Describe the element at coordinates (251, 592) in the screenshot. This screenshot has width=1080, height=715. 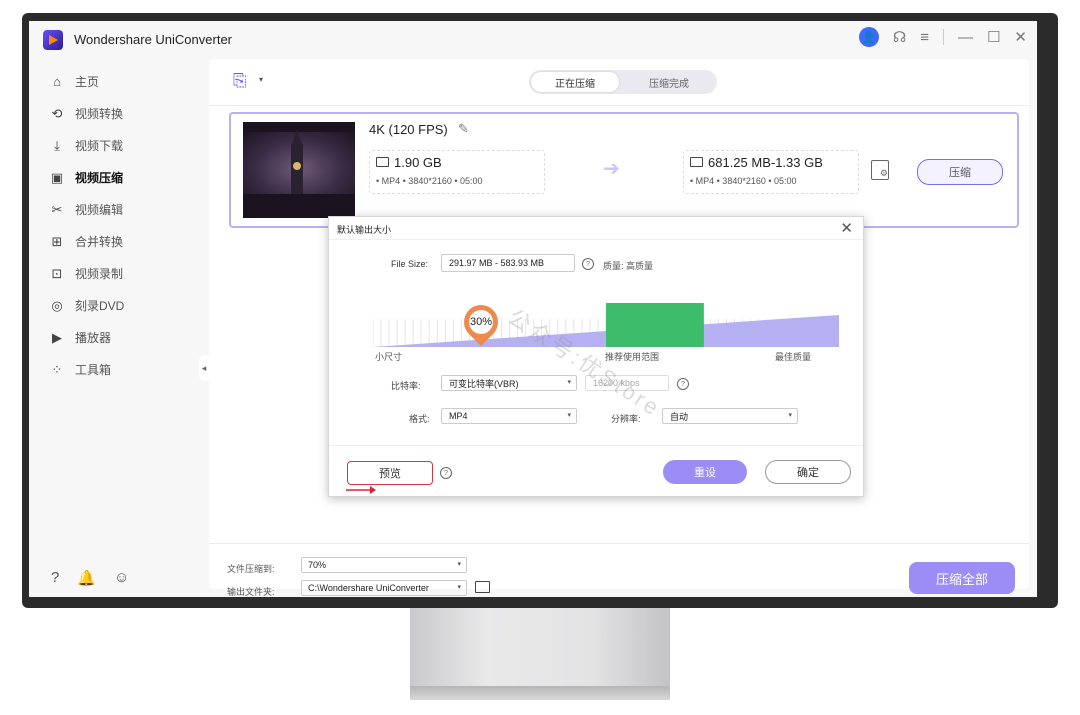
I see `output-folder-label: 输出文件夹:` at that location.